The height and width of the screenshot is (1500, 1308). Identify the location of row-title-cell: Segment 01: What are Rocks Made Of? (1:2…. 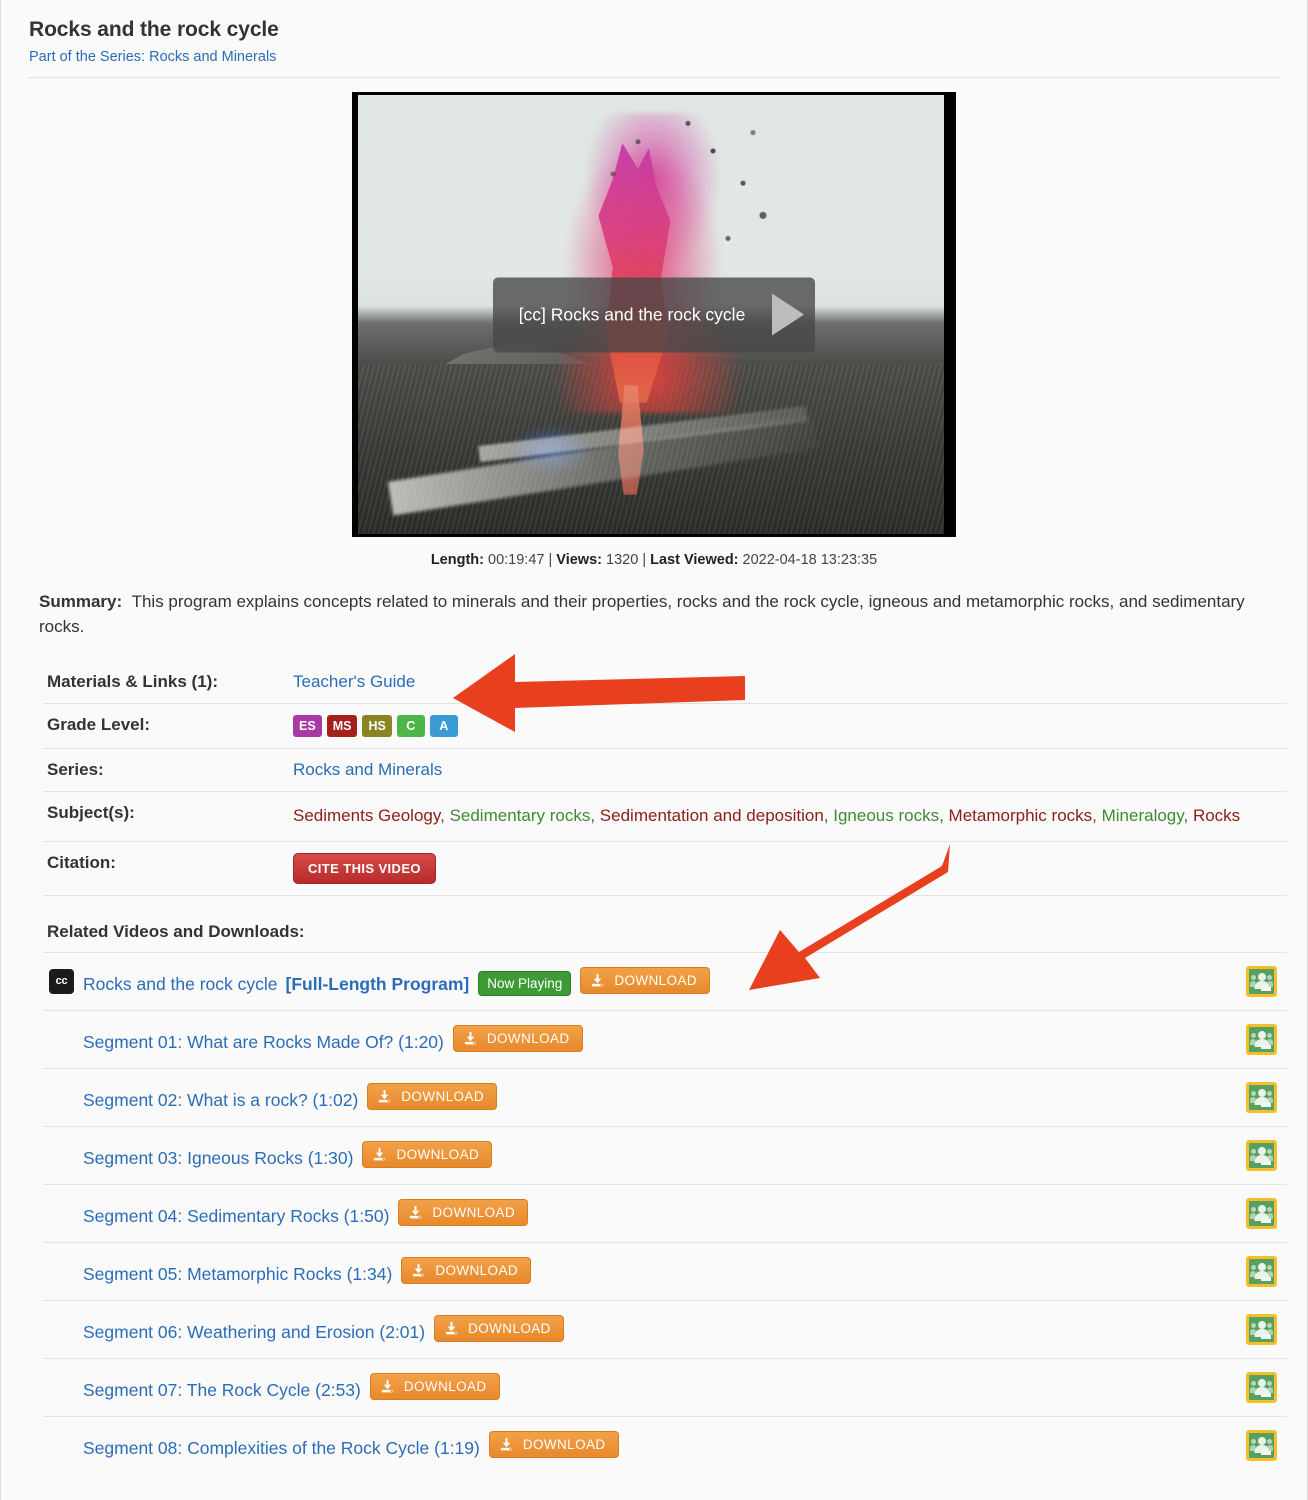
(655, 1039).